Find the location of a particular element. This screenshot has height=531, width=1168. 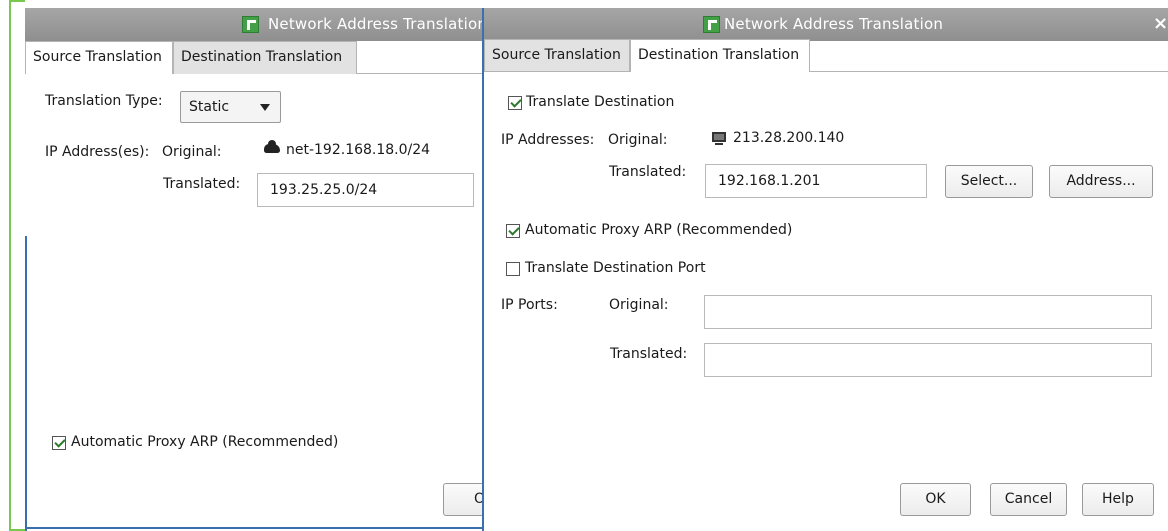

translate-destination-label: Translate Destination is located at coordinates (600, 102).